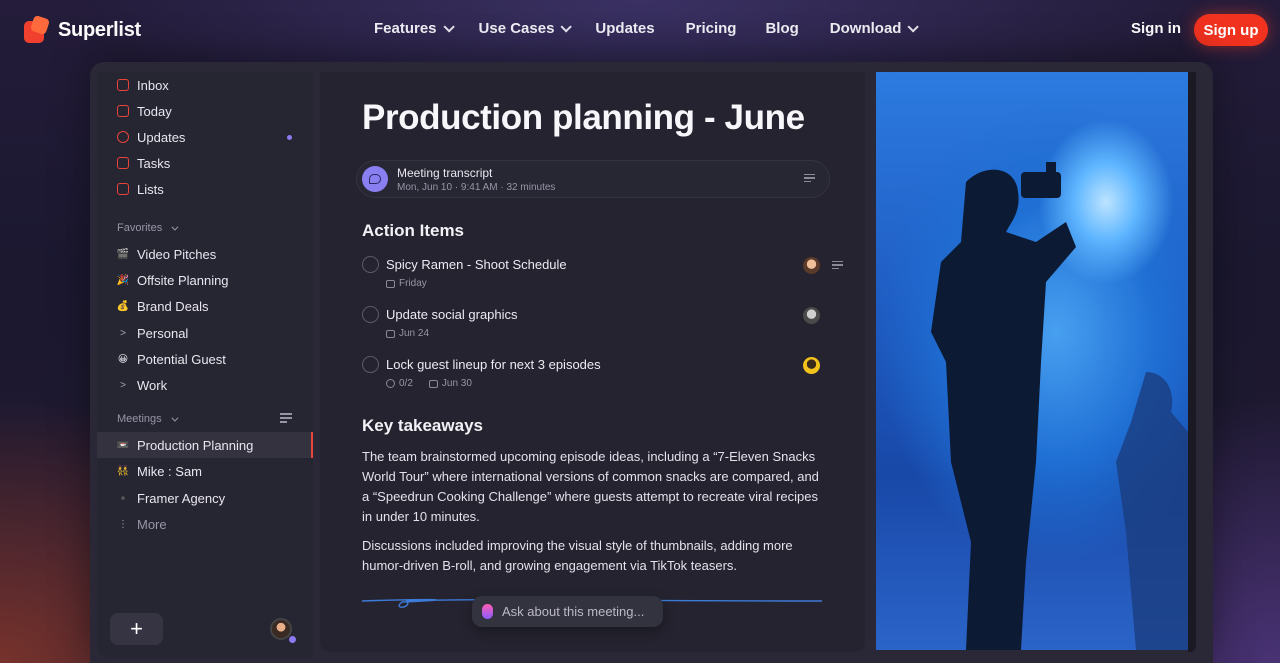  What do you see at coordinates (181, 359) in the screenshot?
I see `sidebar-item-label: Potential Guest` at bounding box center [181, 359].